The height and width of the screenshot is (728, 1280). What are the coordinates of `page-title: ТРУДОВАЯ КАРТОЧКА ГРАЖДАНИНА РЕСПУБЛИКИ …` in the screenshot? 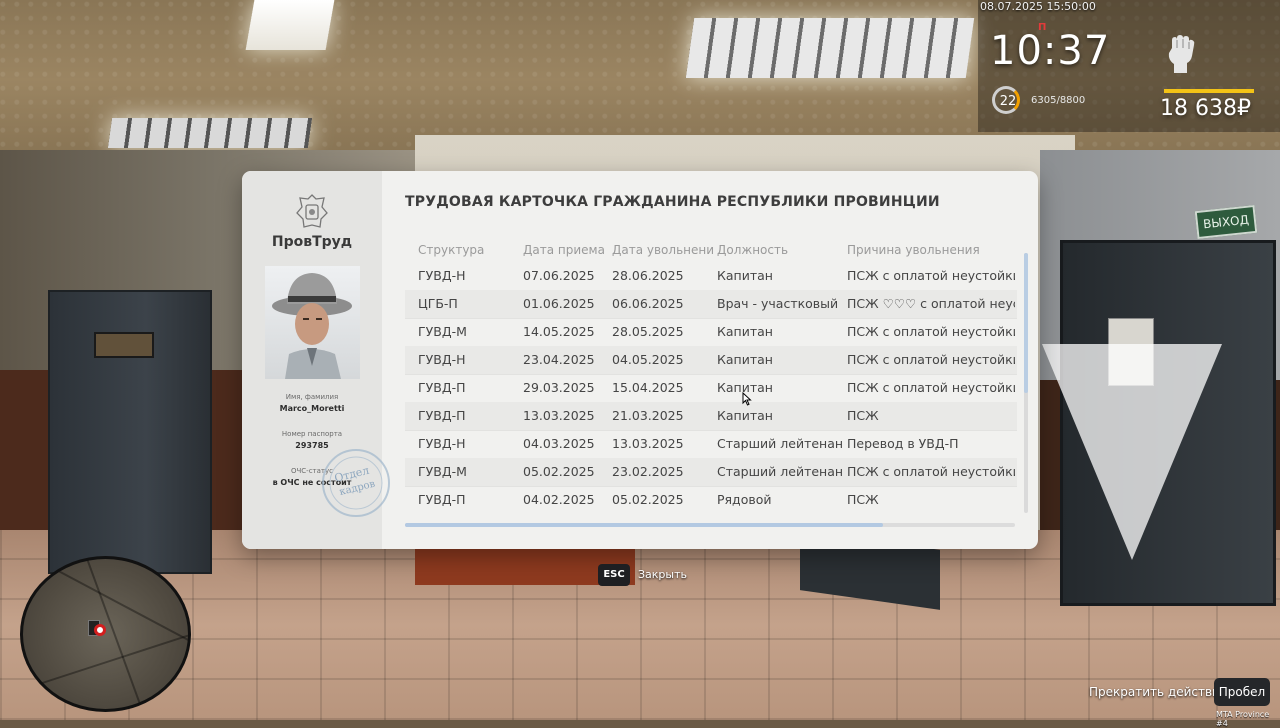 It's located at (672, 202).